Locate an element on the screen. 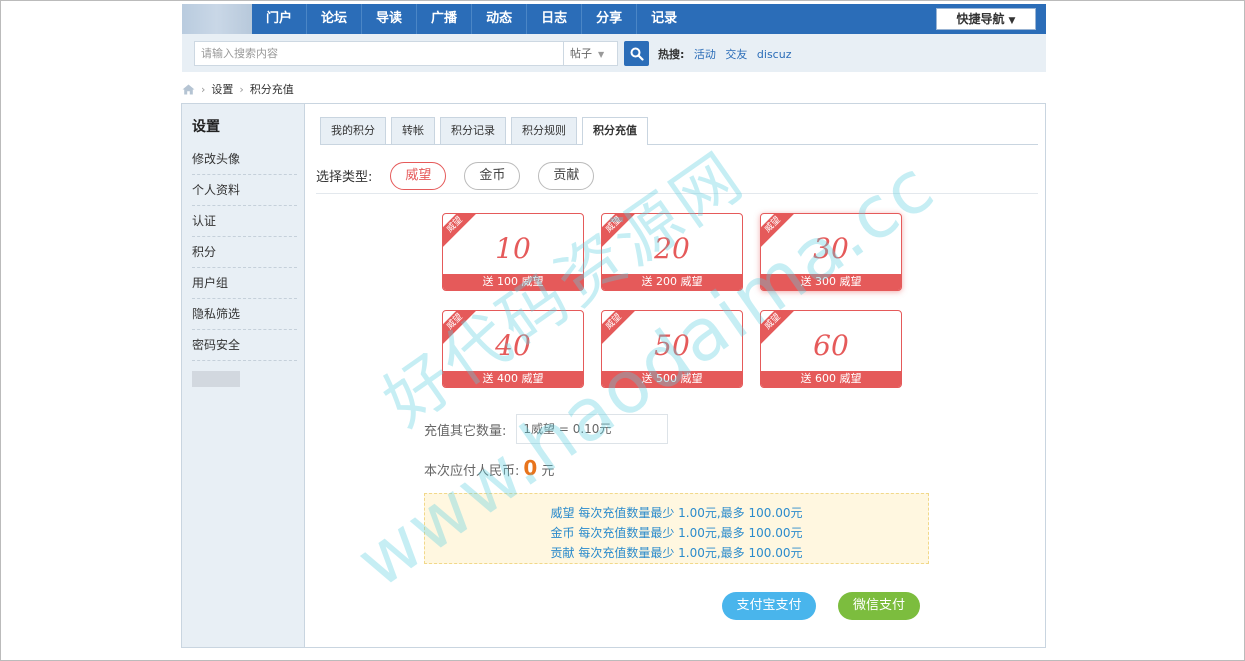 Image resolution: width=1245 pixels, height=661 pixels. notice-line: 金币 每次充值数量最少 1.00元,最多 100.00元 is located at coordinates (676, 533).